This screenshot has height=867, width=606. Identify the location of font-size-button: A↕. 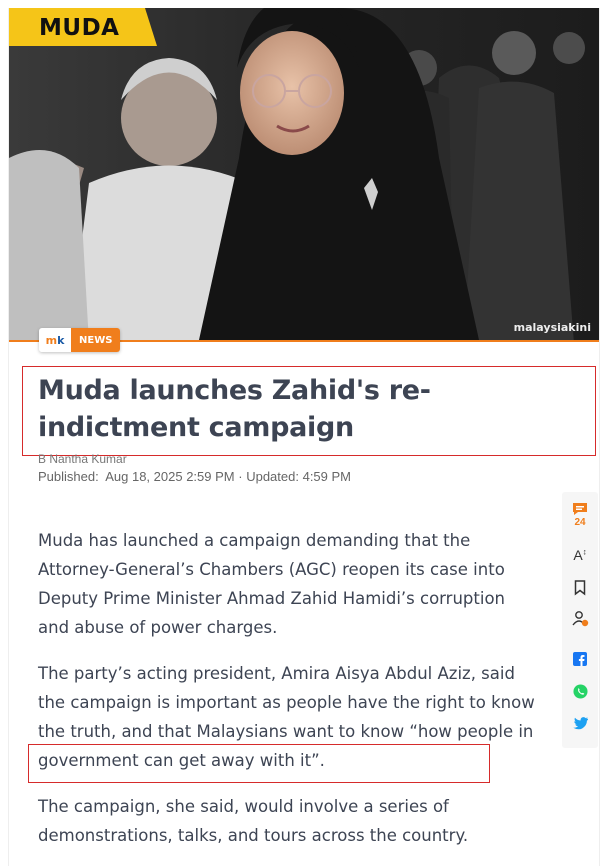
(580, 555).